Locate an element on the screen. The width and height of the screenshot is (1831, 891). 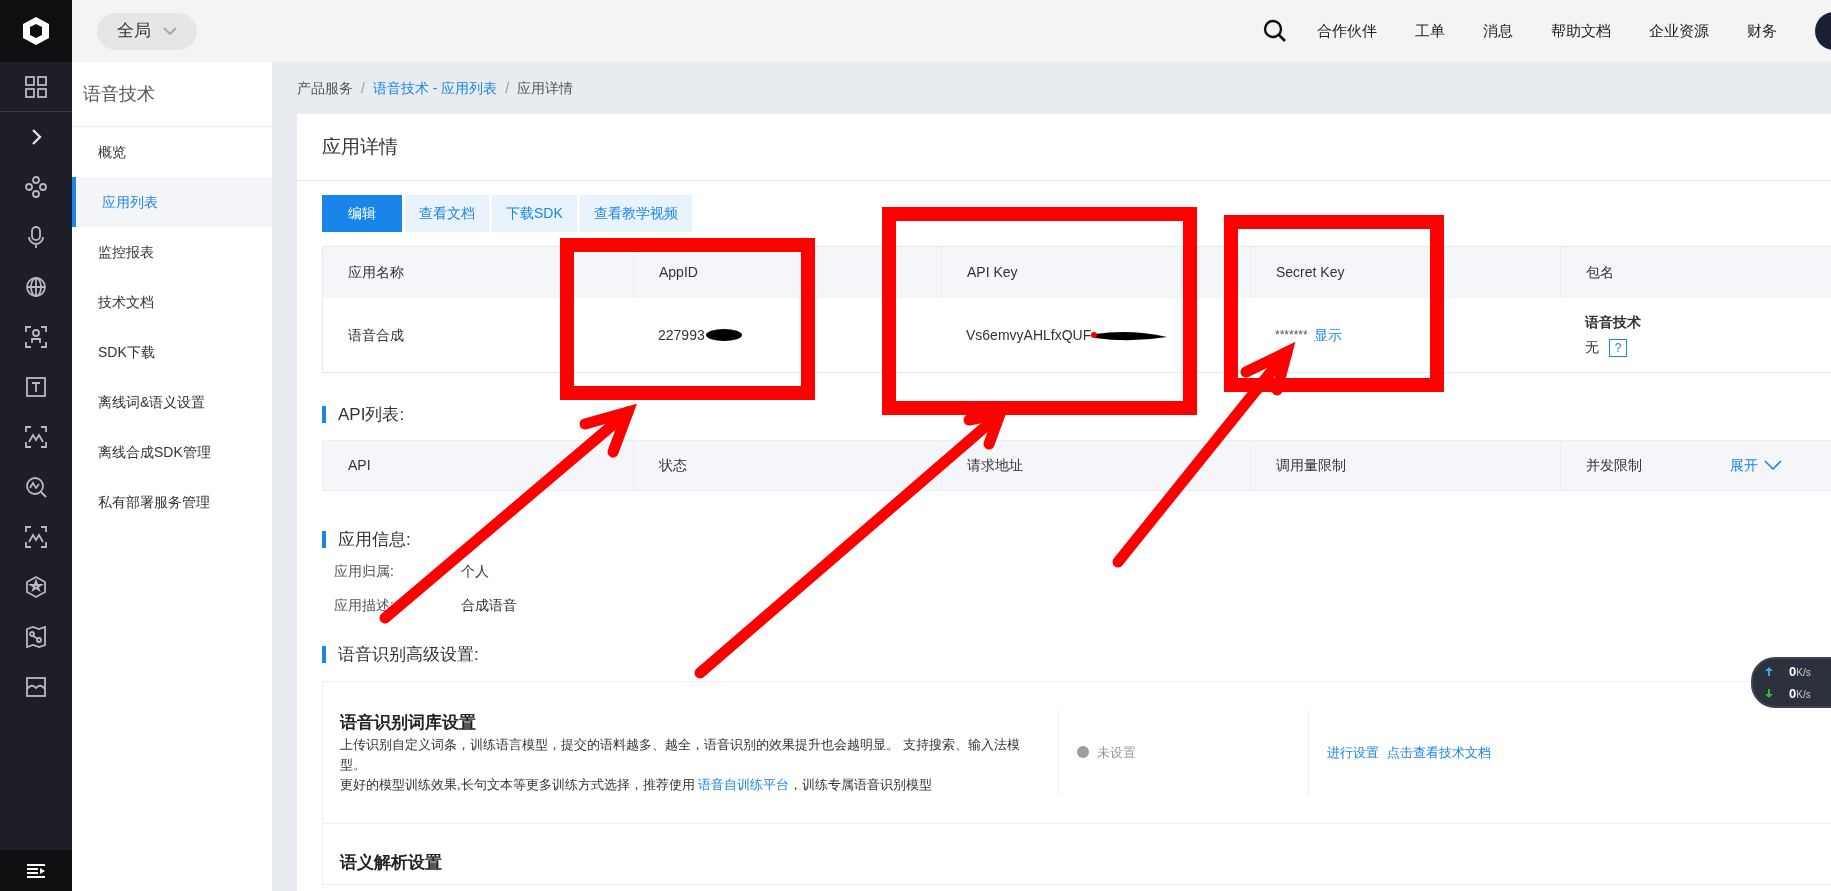
breadcrumb-item: 应用详情 is located at coordinates (545, 88).